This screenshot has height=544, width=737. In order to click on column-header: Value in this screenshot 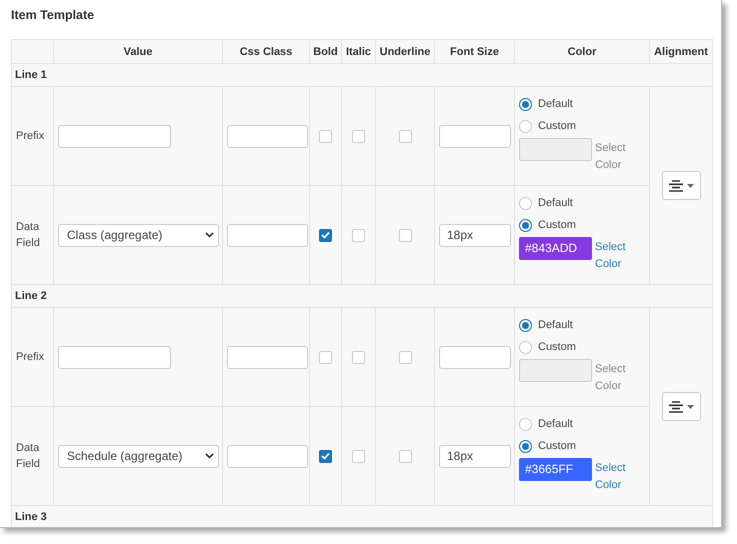, I will do `click(138, 52)`.